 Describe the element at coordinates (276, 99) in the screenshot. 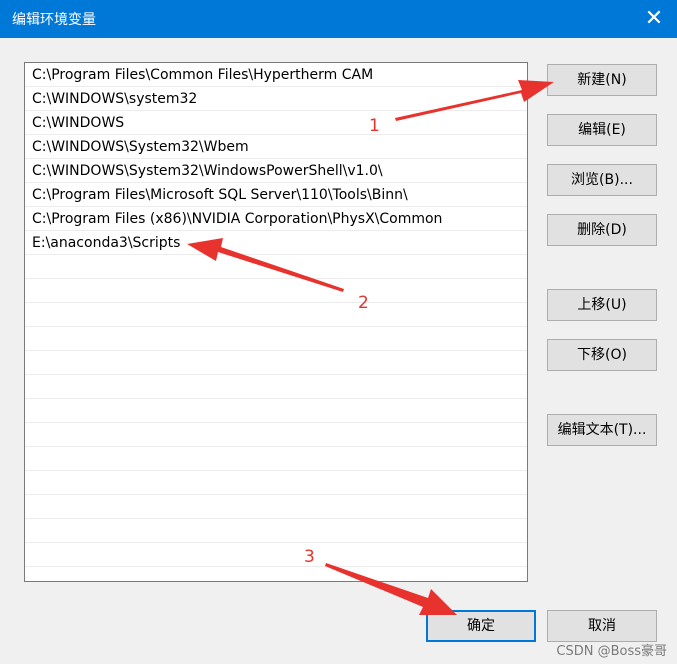

I see `list-item: C:\WINDOWS\system32` at that location.